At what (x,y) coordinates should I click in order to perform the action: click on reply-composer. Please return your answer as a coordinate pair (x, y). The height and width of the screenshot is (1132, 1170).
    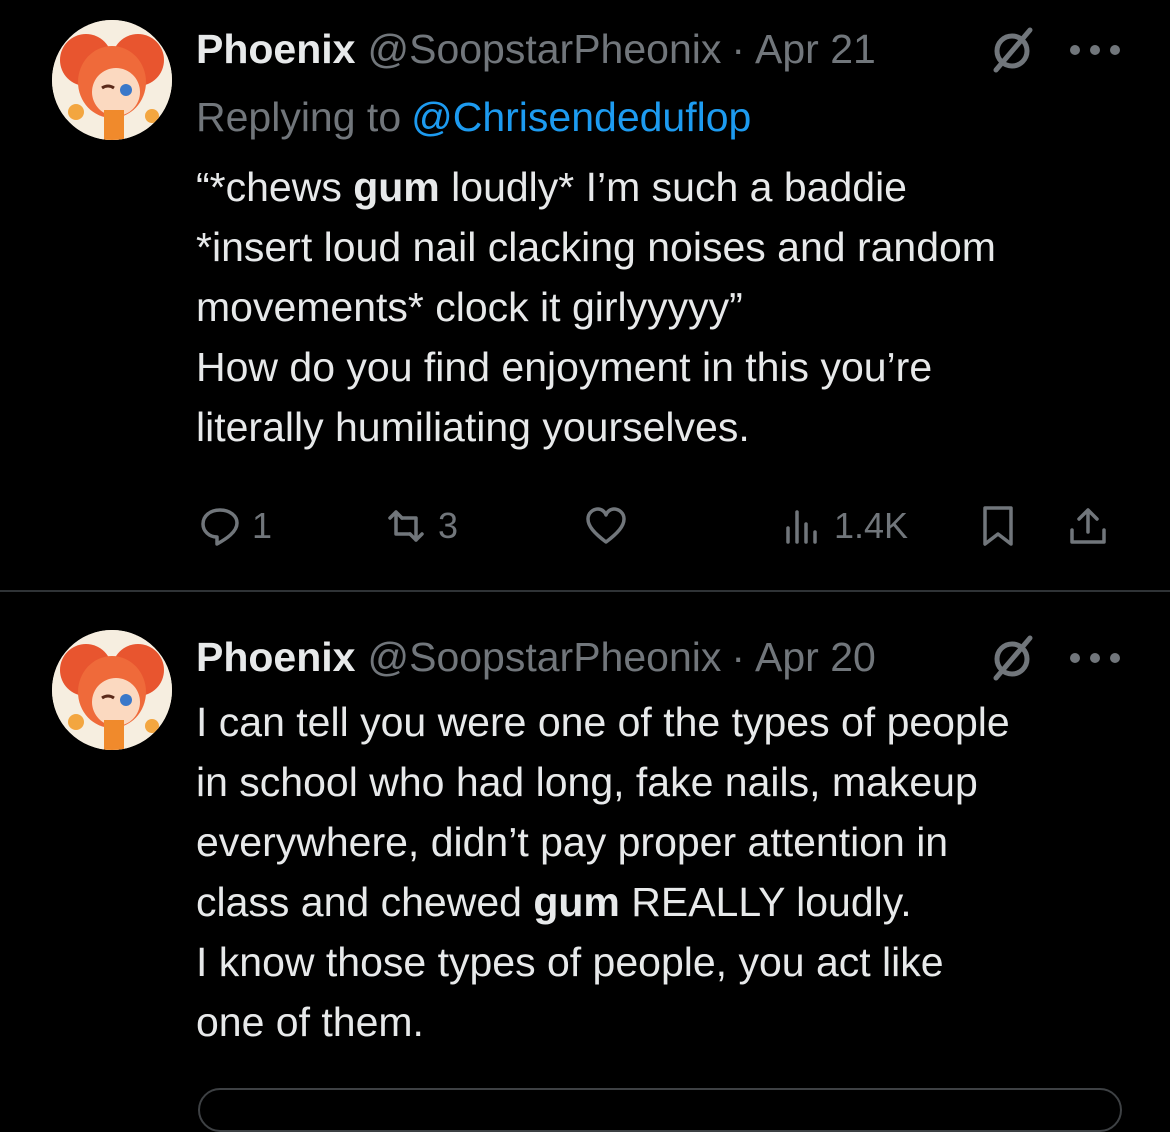
    Looking at the image, I should click on (660, 1110).